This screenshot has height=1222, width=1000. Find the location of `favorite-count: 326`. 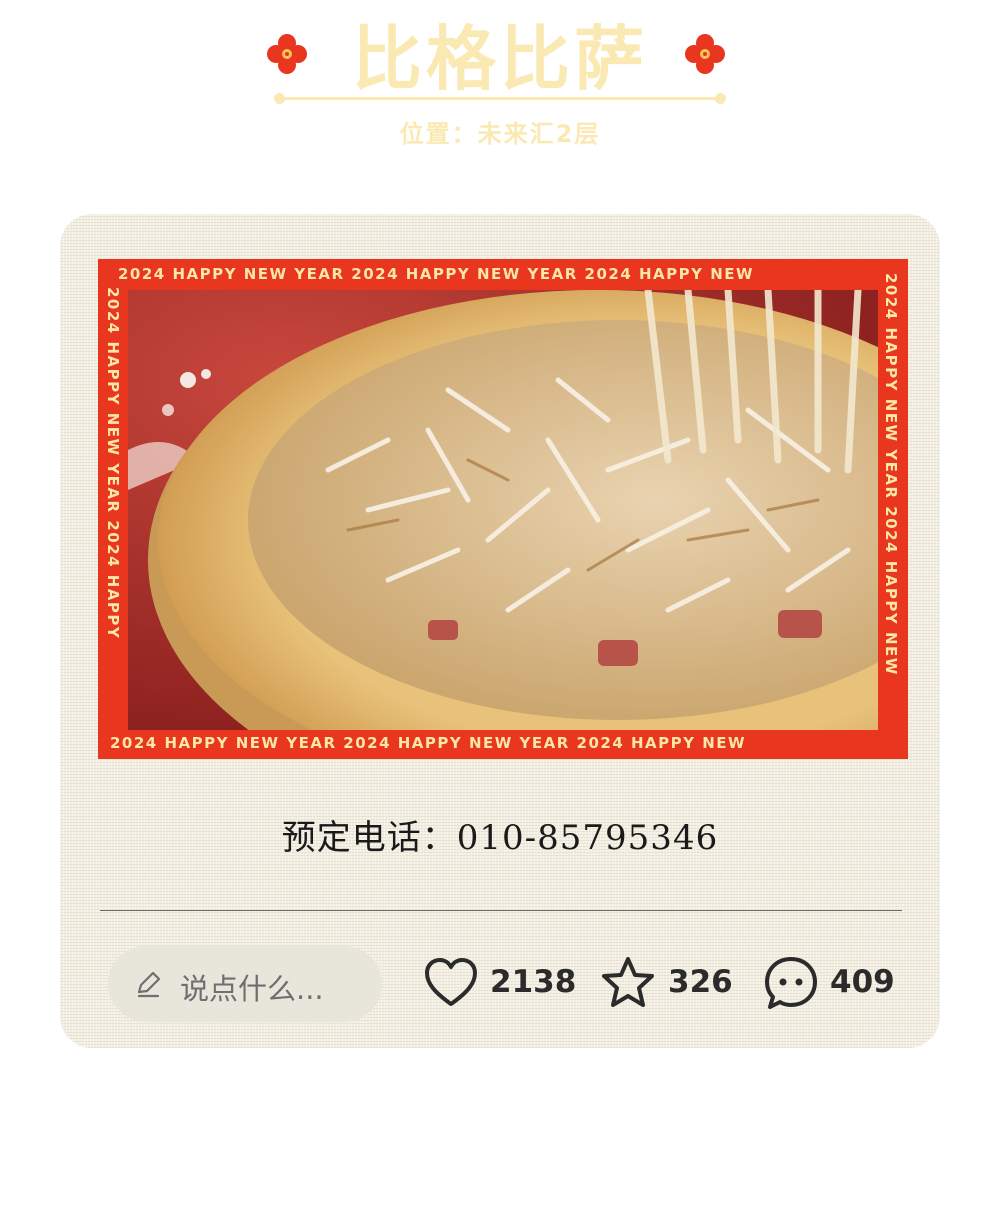

favorite-count: 326 is located at coordinates (700, 982).